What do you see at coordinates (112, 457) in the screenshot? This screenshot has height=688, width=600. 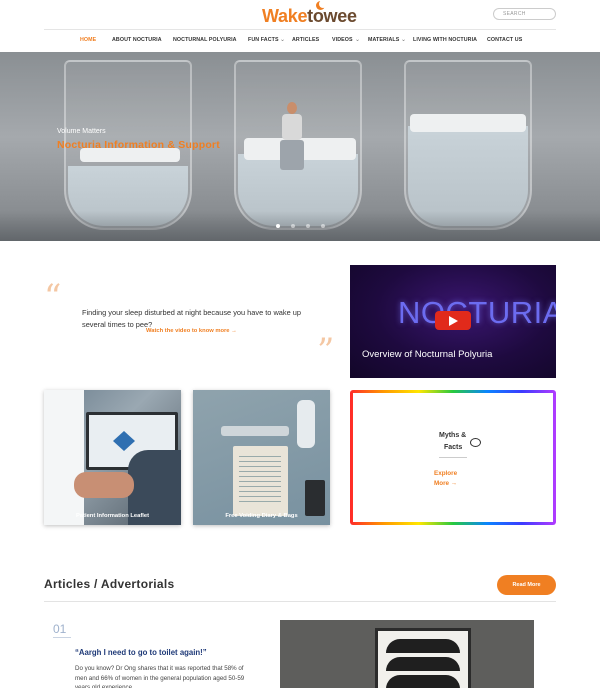 I see `card-patient-leaflet: Patient Information Leaflet` at bounding box center [112, 457].